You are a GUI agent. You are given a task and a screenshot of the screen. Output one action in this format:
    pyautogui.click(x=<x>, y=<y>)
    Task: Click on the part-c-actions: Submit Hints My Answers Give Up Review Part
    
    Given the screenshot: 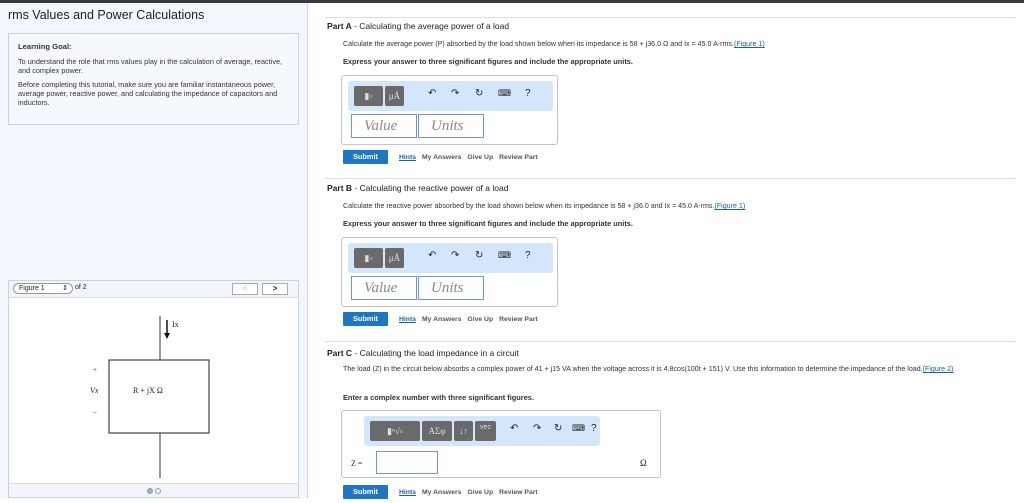 What is the action you would take?
    pyautogui.click(x=443, y=492)
    